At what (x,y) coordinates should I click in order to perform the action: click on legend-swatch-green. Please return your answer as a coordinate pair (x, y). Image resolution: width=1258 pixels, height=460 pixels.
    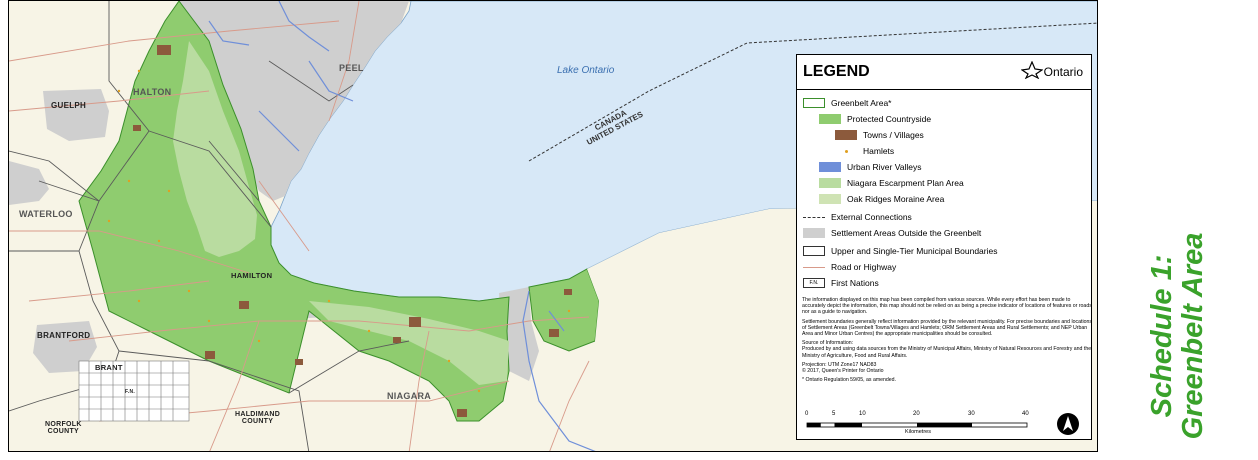
    Looking at the image, I should click on (830, 119).